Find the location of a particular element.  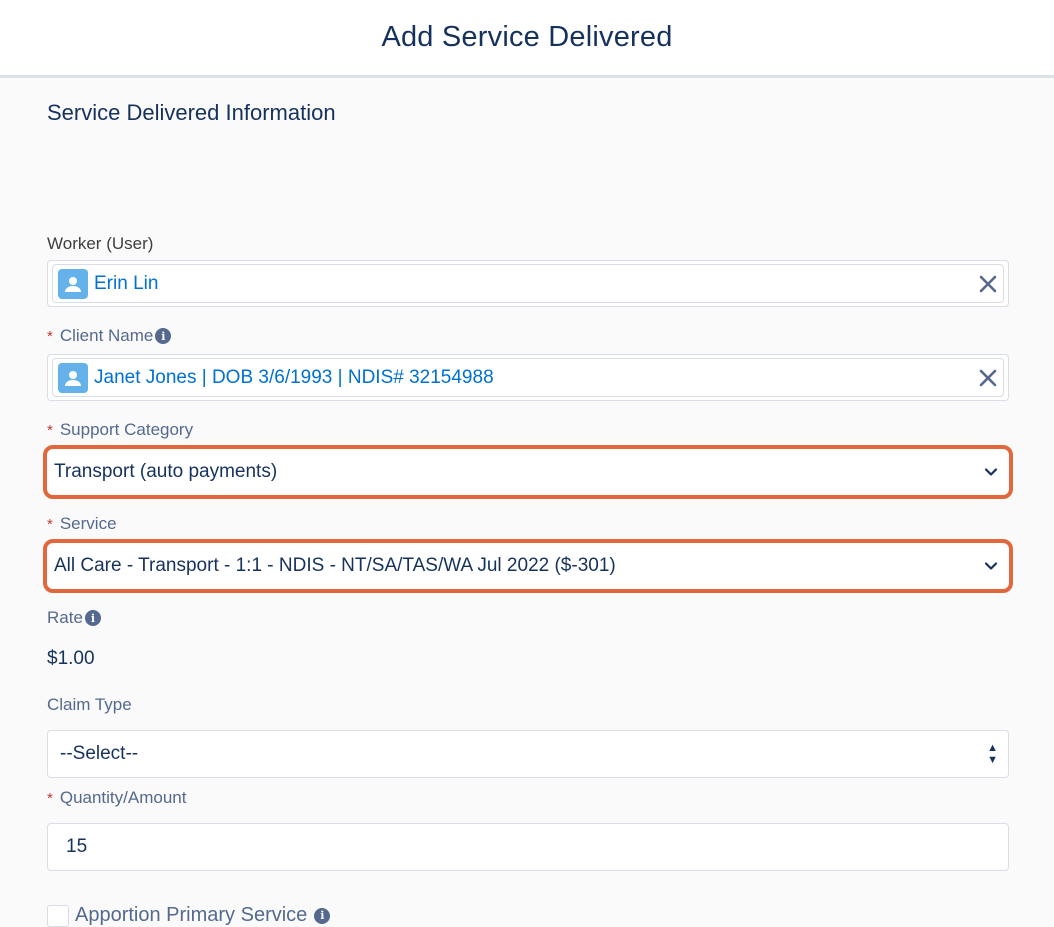

service-label: * Service is located at coordinates (82, 524).